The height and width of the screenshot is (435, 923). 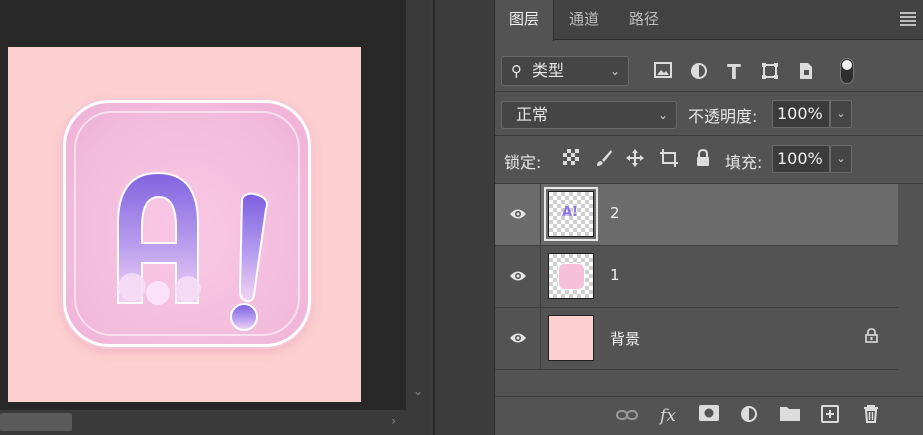 I want to click on opacity-label: 不透明度:, so click(x=723, y=116).